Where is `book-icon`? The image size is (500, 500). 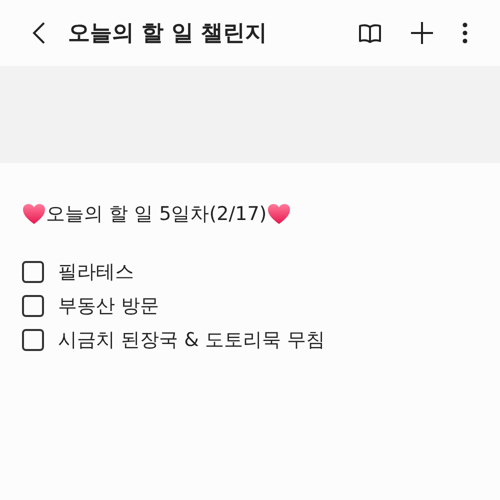
book-icon is located at coordinates (370, 33).